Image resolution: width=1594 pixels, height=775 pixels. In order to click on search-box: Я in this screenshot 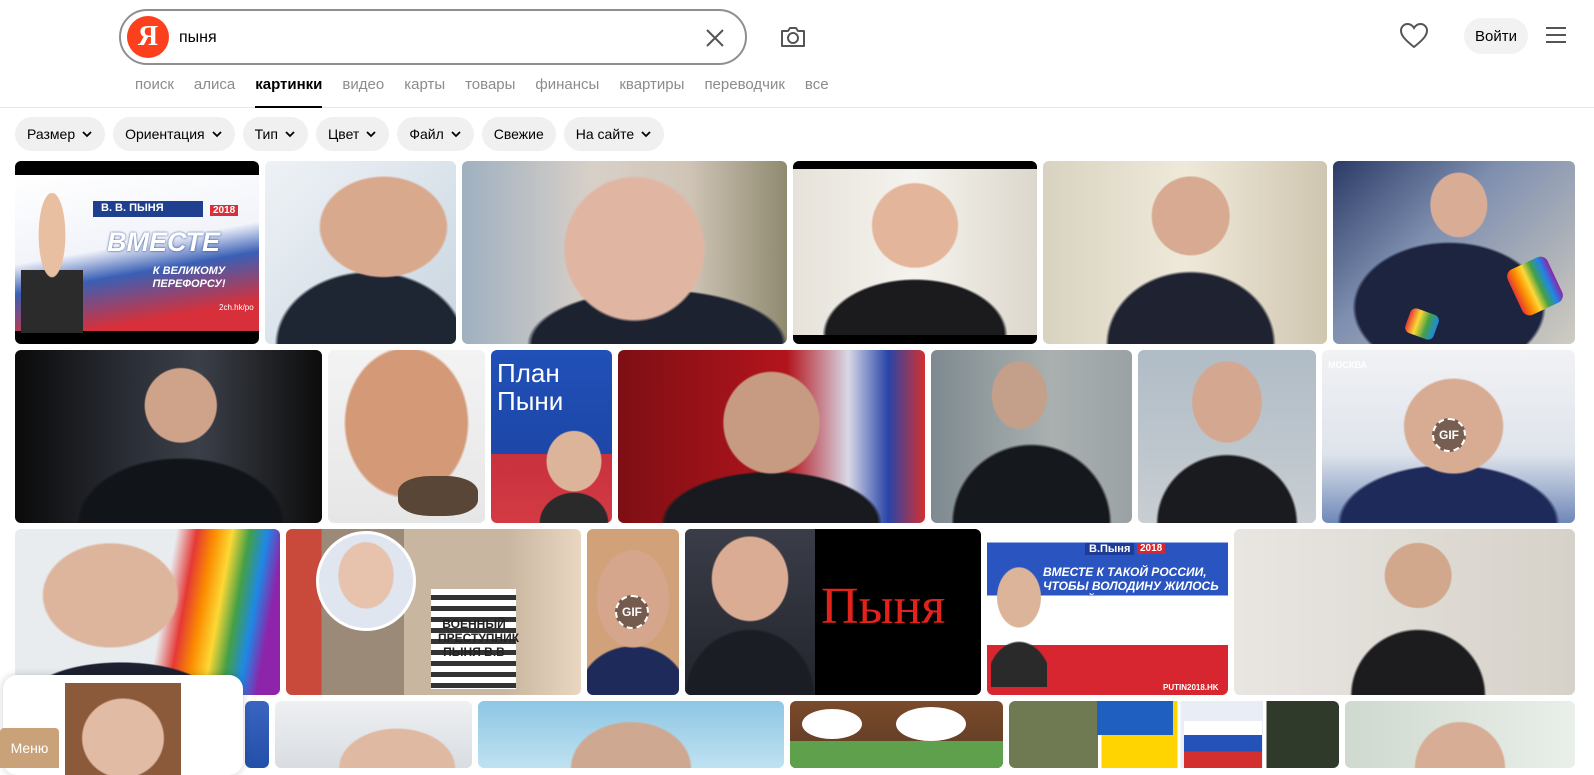, I will do `click(433, 37)`.